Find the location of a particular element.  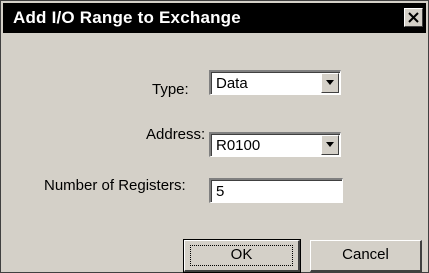

type-select: Data is located at coordinates (275, 82).